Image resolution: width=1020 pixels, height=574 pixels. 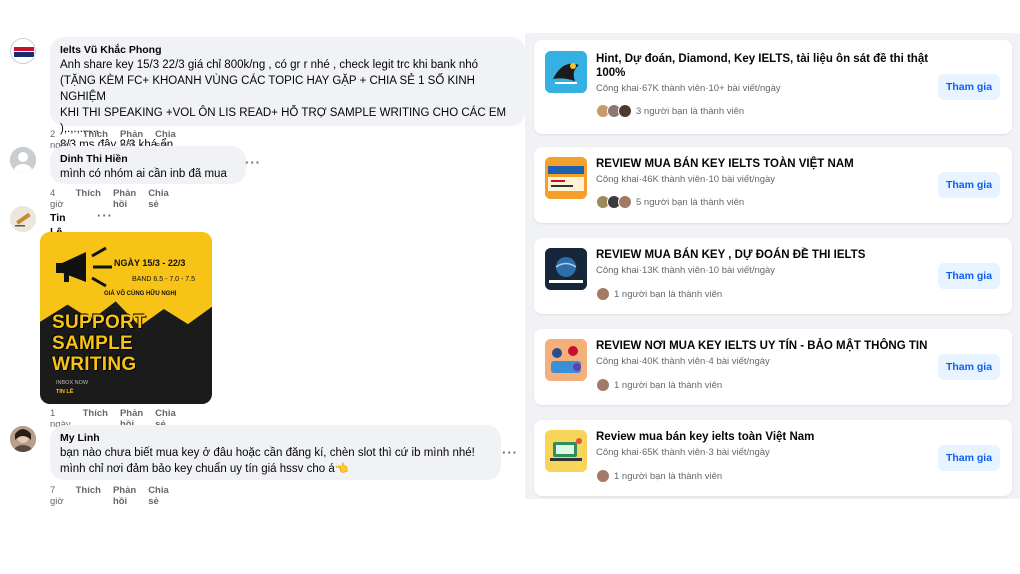 What do you see at coordinates (275, 438) in the screenshot?
I see `comment-author: My Linh` at bounding box center [275, 438].